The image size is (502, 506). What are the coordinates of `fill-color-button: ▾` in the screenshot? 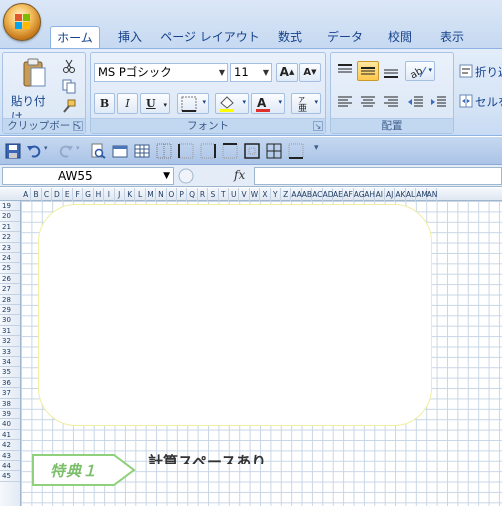 It's located at (232, 103).